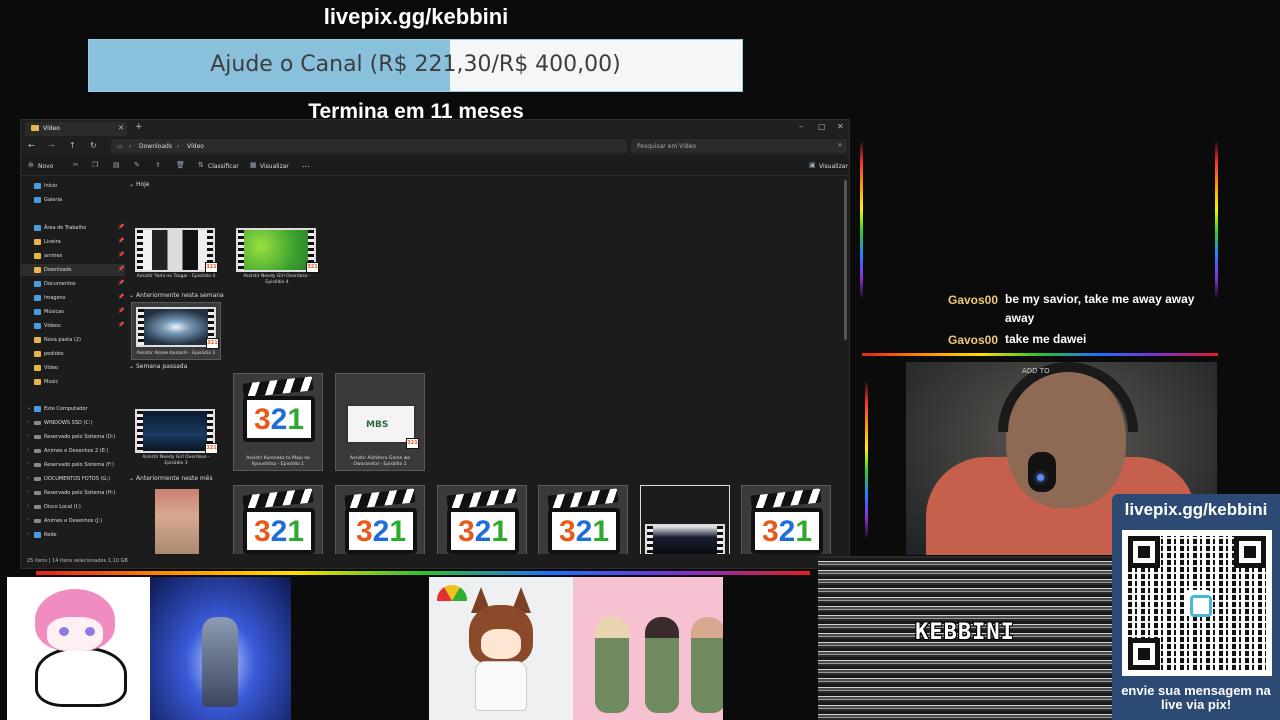 The height and width of the screenshot is (720, 1280). Describe the element at coordinates (73, 284) in the screenshot. I see `sidebar-item: Documentos 📌` at that location.